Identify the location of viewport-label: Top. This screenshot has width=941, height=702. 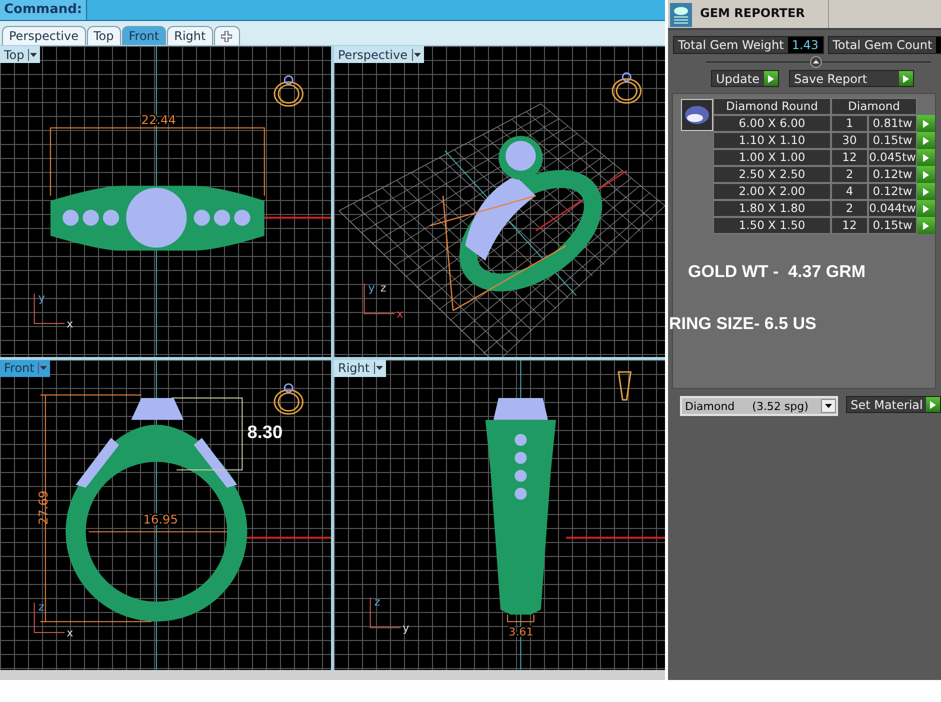
(20, 54).